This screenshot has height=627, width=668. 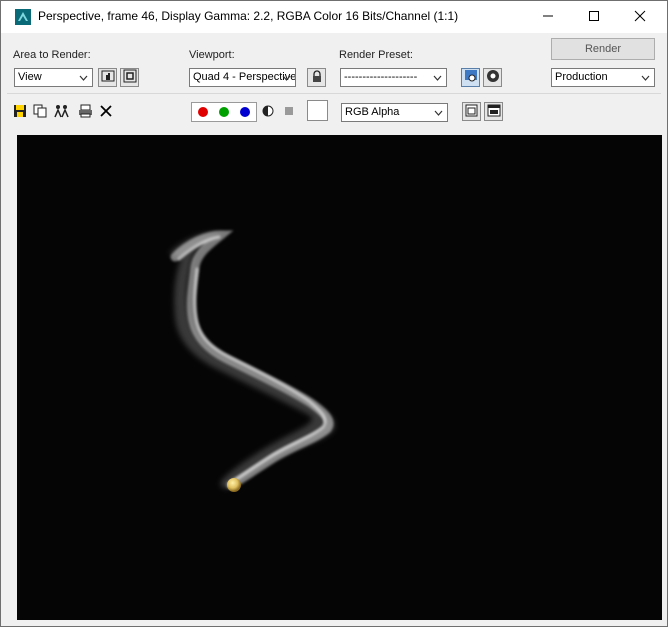 I want to click on print-image-button, so click(x=85, y=112).